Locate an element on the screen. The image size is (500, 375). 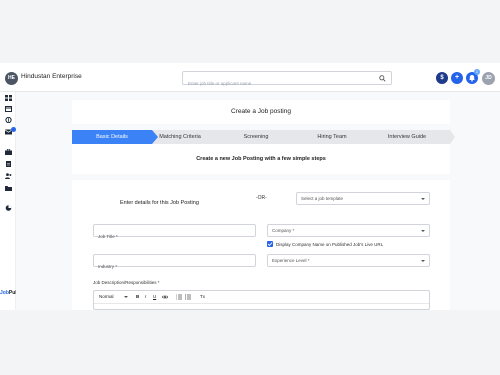
bold-icon: B is located at coordinates (137, 296).